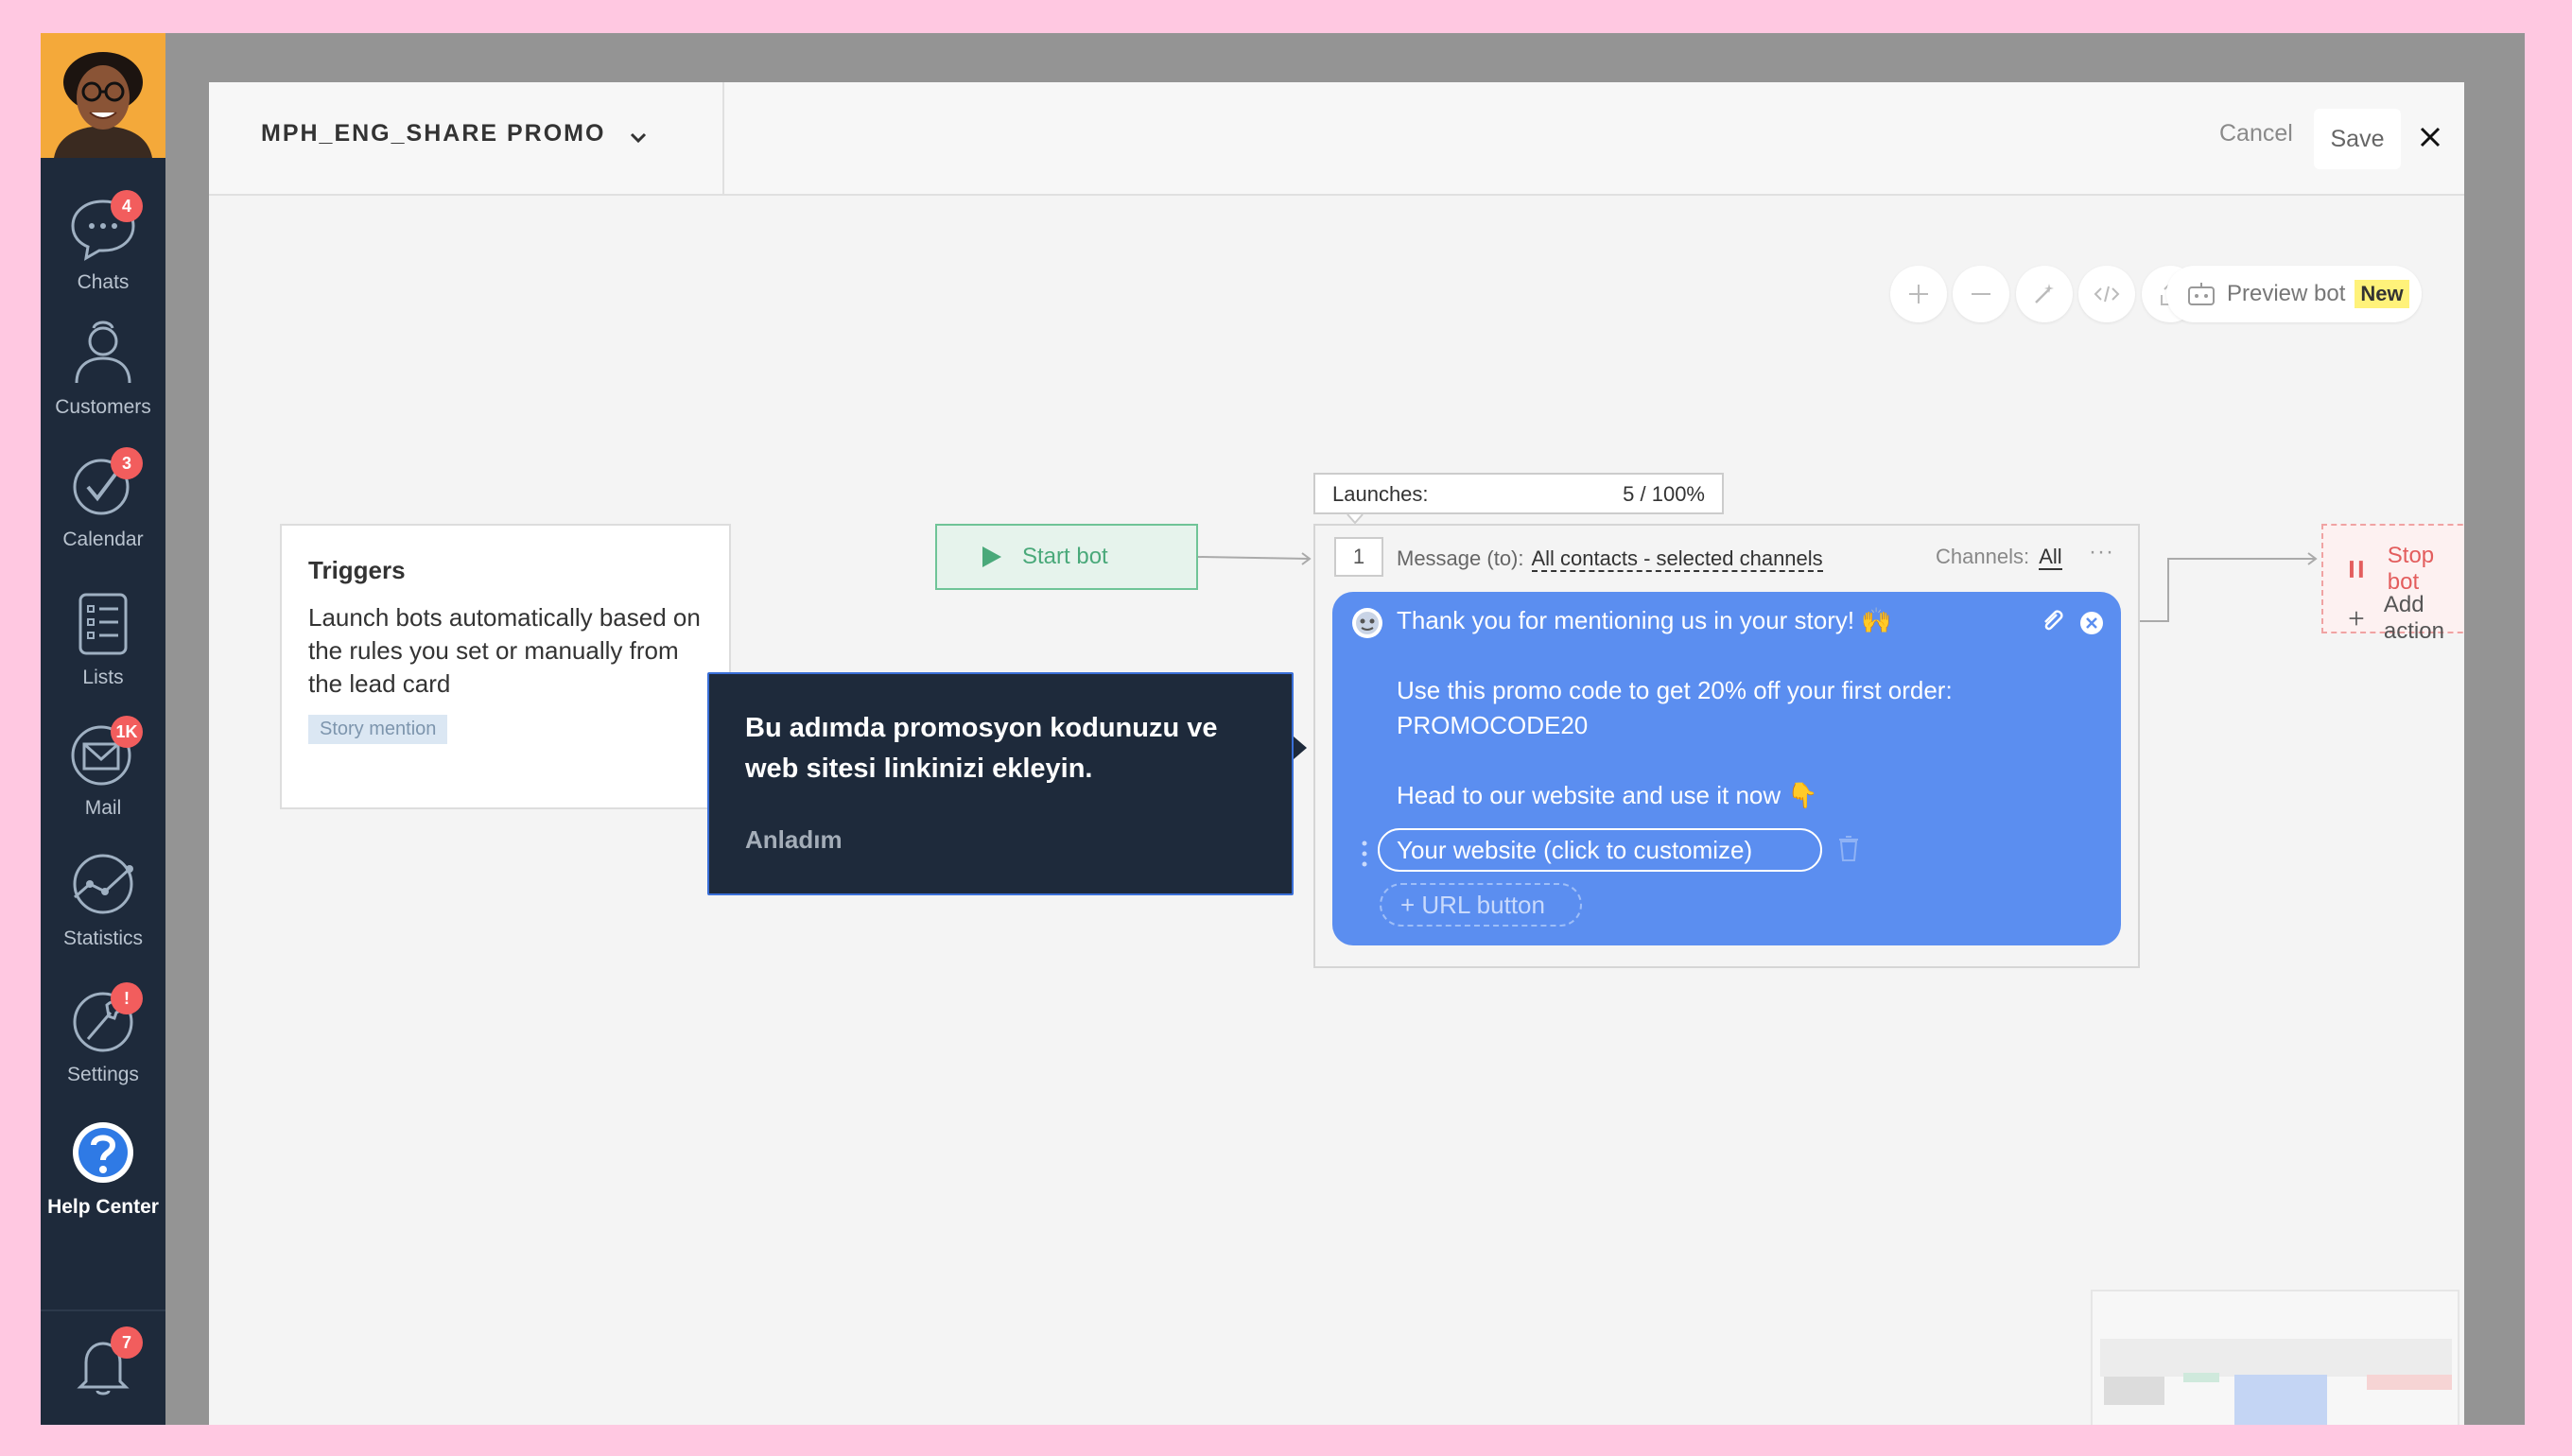 Image resolution: width=2572 pixels, height=1456 pixels. What do you see at coordinates (103, 407) in the screenshot?
I see `sidebar-item-label: Customers` at bounding box center [103, 407].